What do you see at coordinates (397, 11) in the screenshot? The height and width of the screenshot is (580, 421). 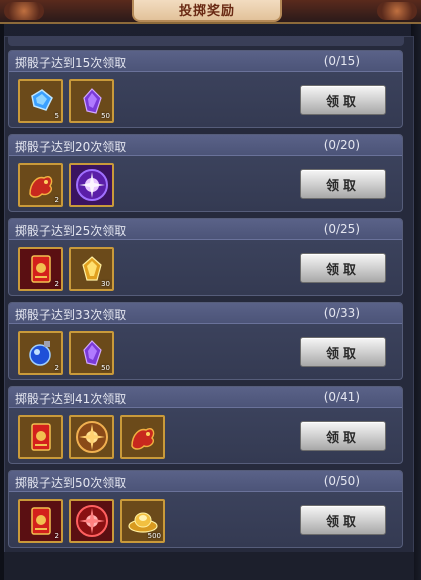 I see `ornament-right-icon` at bounding box center [397, 11].